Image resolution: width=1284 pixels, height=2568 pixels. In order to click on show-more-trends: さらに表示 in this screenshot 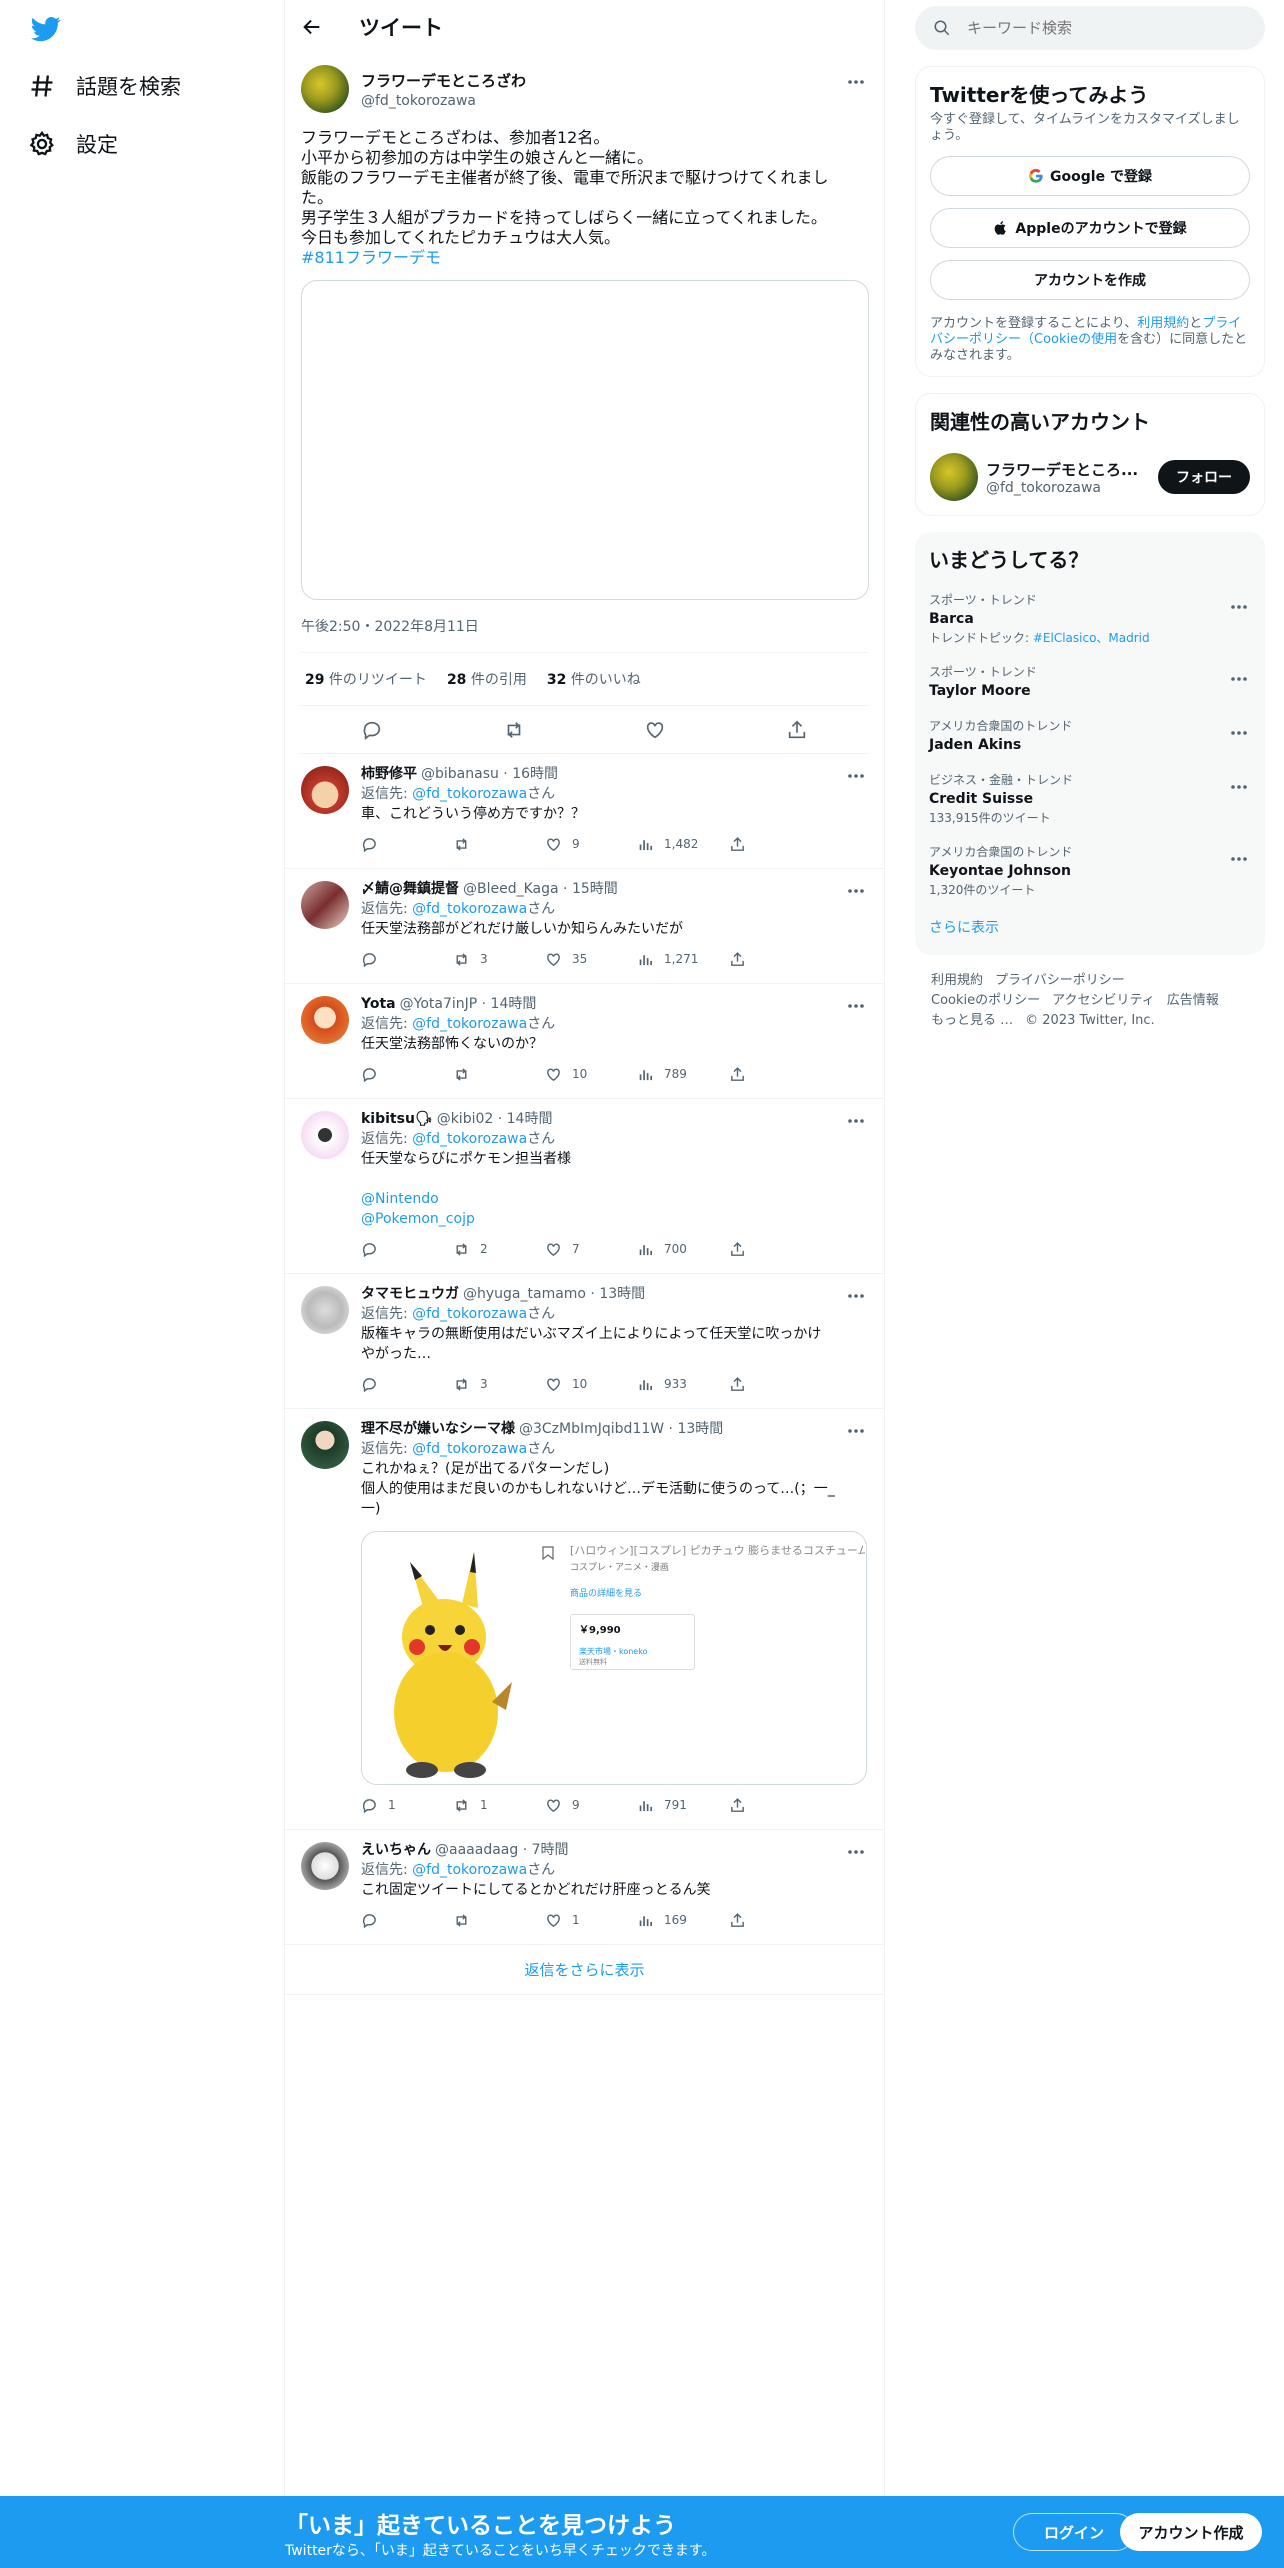, I will do `click(1090, 925)`.